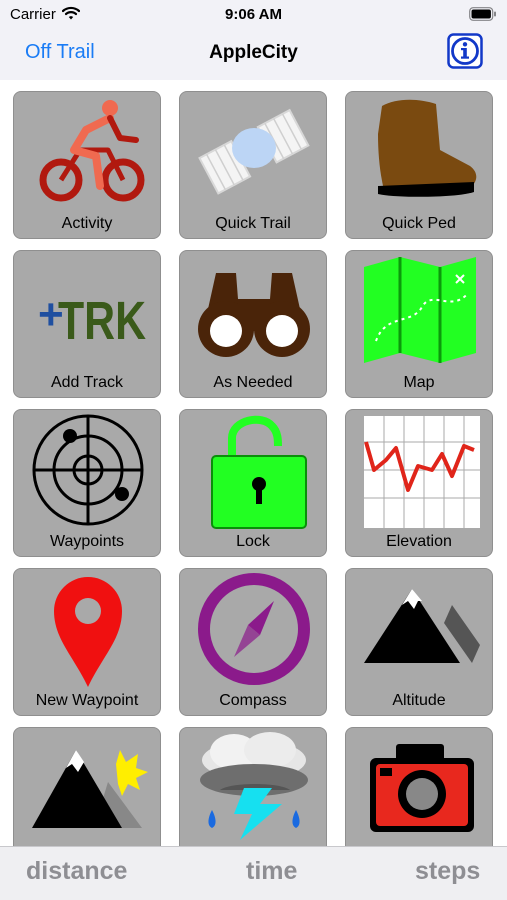  I want to click on navigation-bar: Off Trail AppleCity, so click(253, 54).